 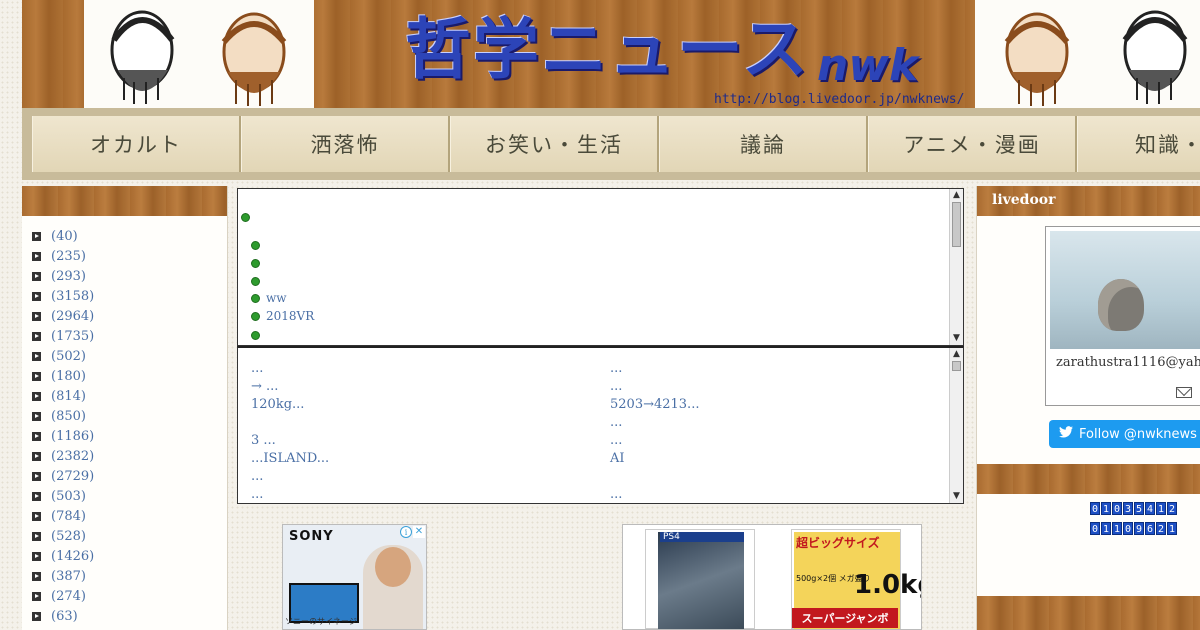 What do you see at coordinates (64, 236) in the screenshot?
I see `category-link: (40)` at bounding box center [64, 236].